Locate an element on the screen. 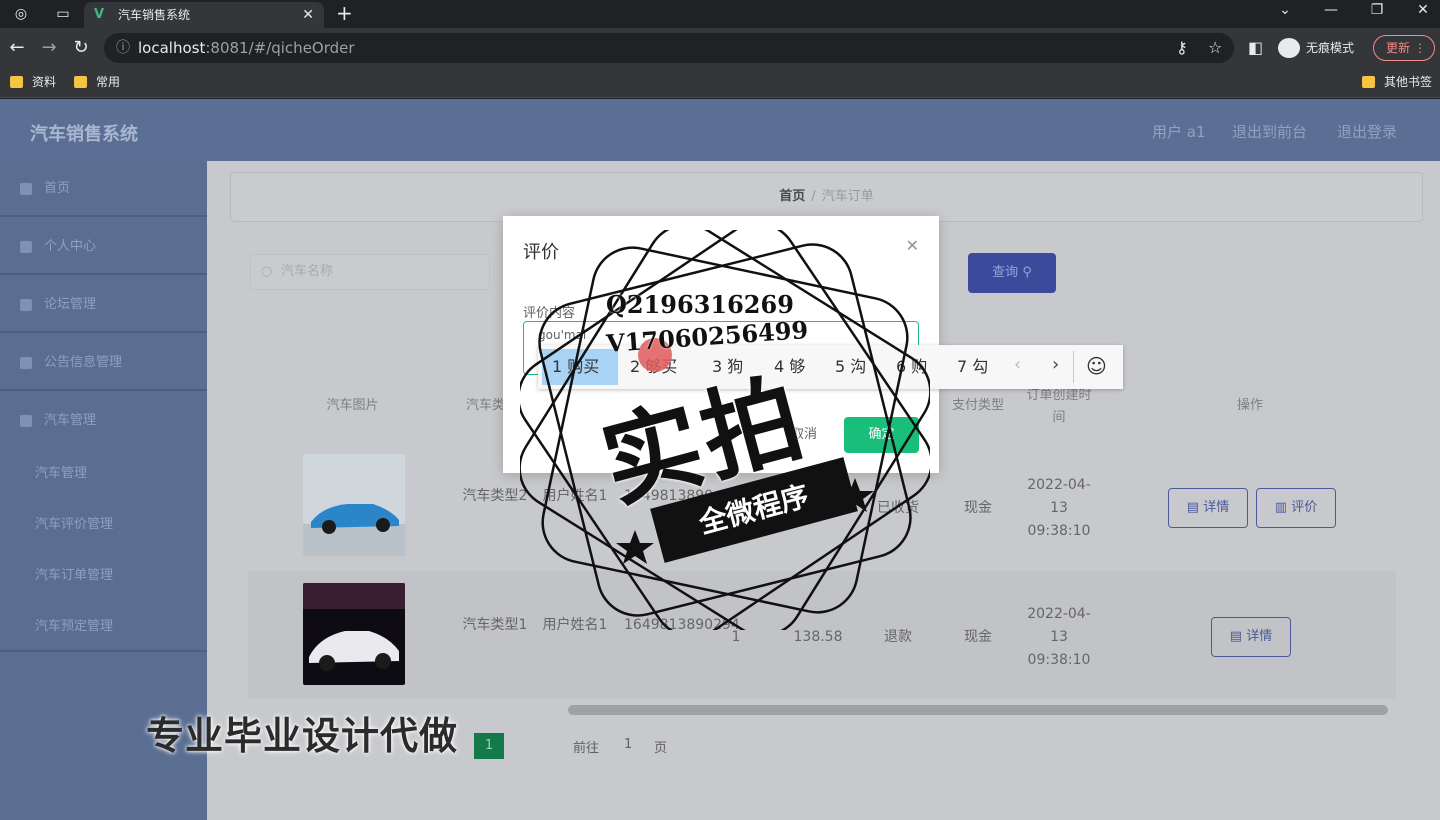  ime-candidate: 7 勾 is located at coordinates (972, 367).